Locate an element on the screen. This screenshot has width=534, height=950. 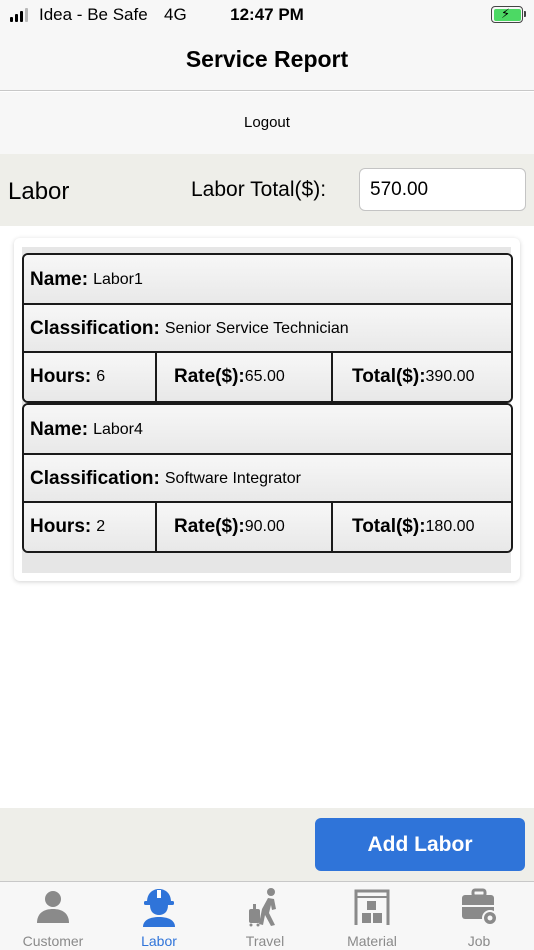
add-labor-button: Add Labor is located at coordinates (420, 844).